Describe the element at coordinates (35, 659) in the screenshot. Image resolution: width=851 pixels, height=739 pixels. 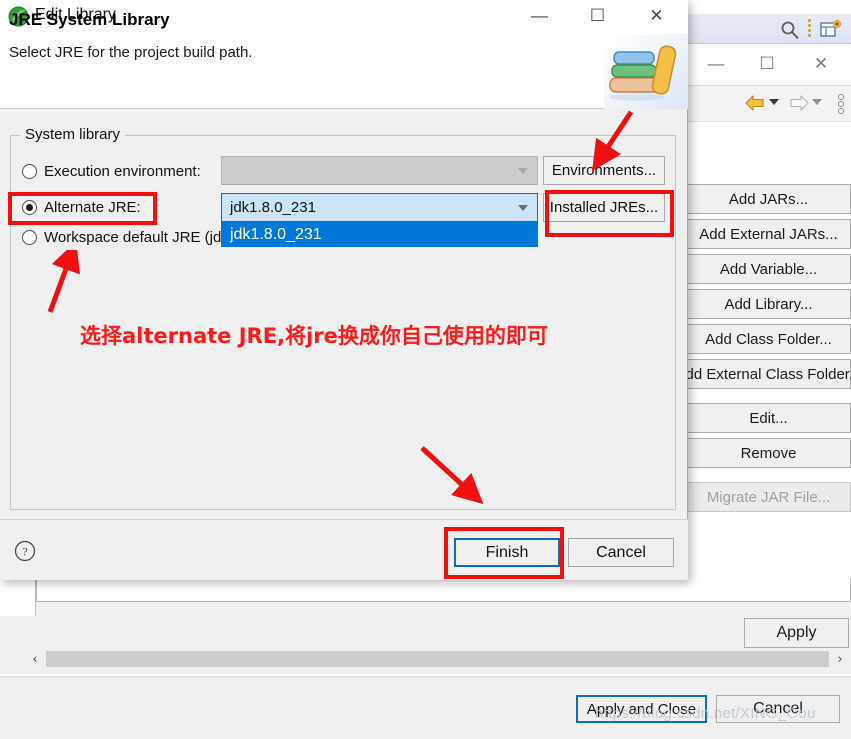
I see `scroll-left-arrow-icon: ‹` at that location.